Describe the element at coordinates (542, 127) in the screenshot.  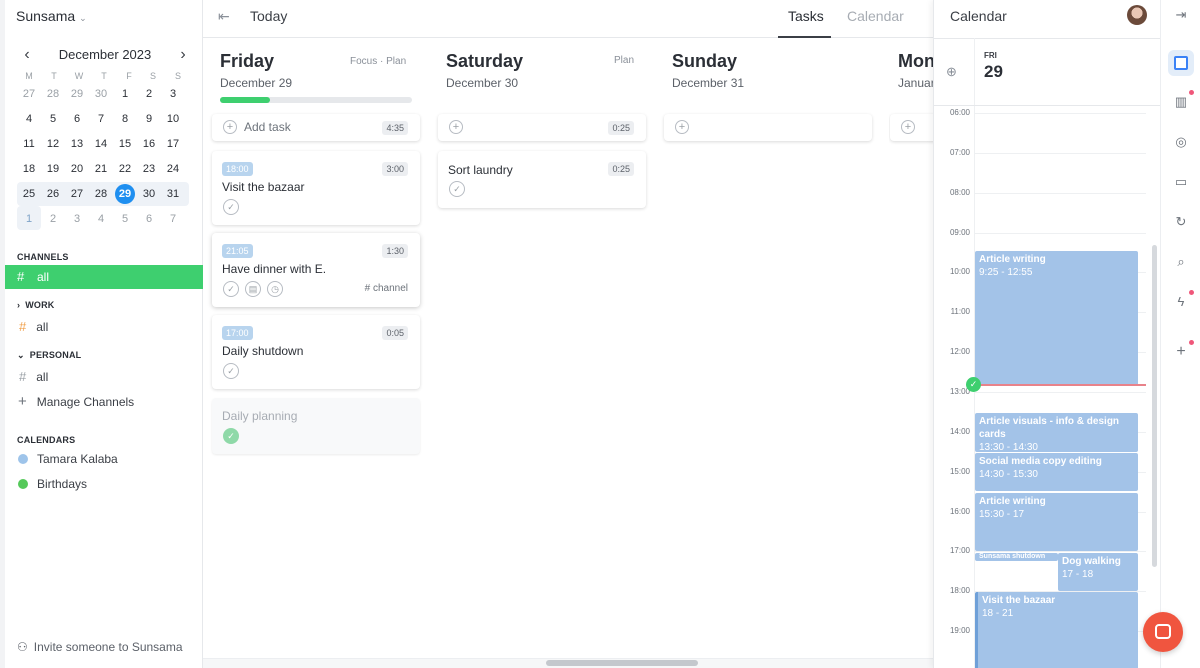
I see `add-task-button: + 0:25` at that location.